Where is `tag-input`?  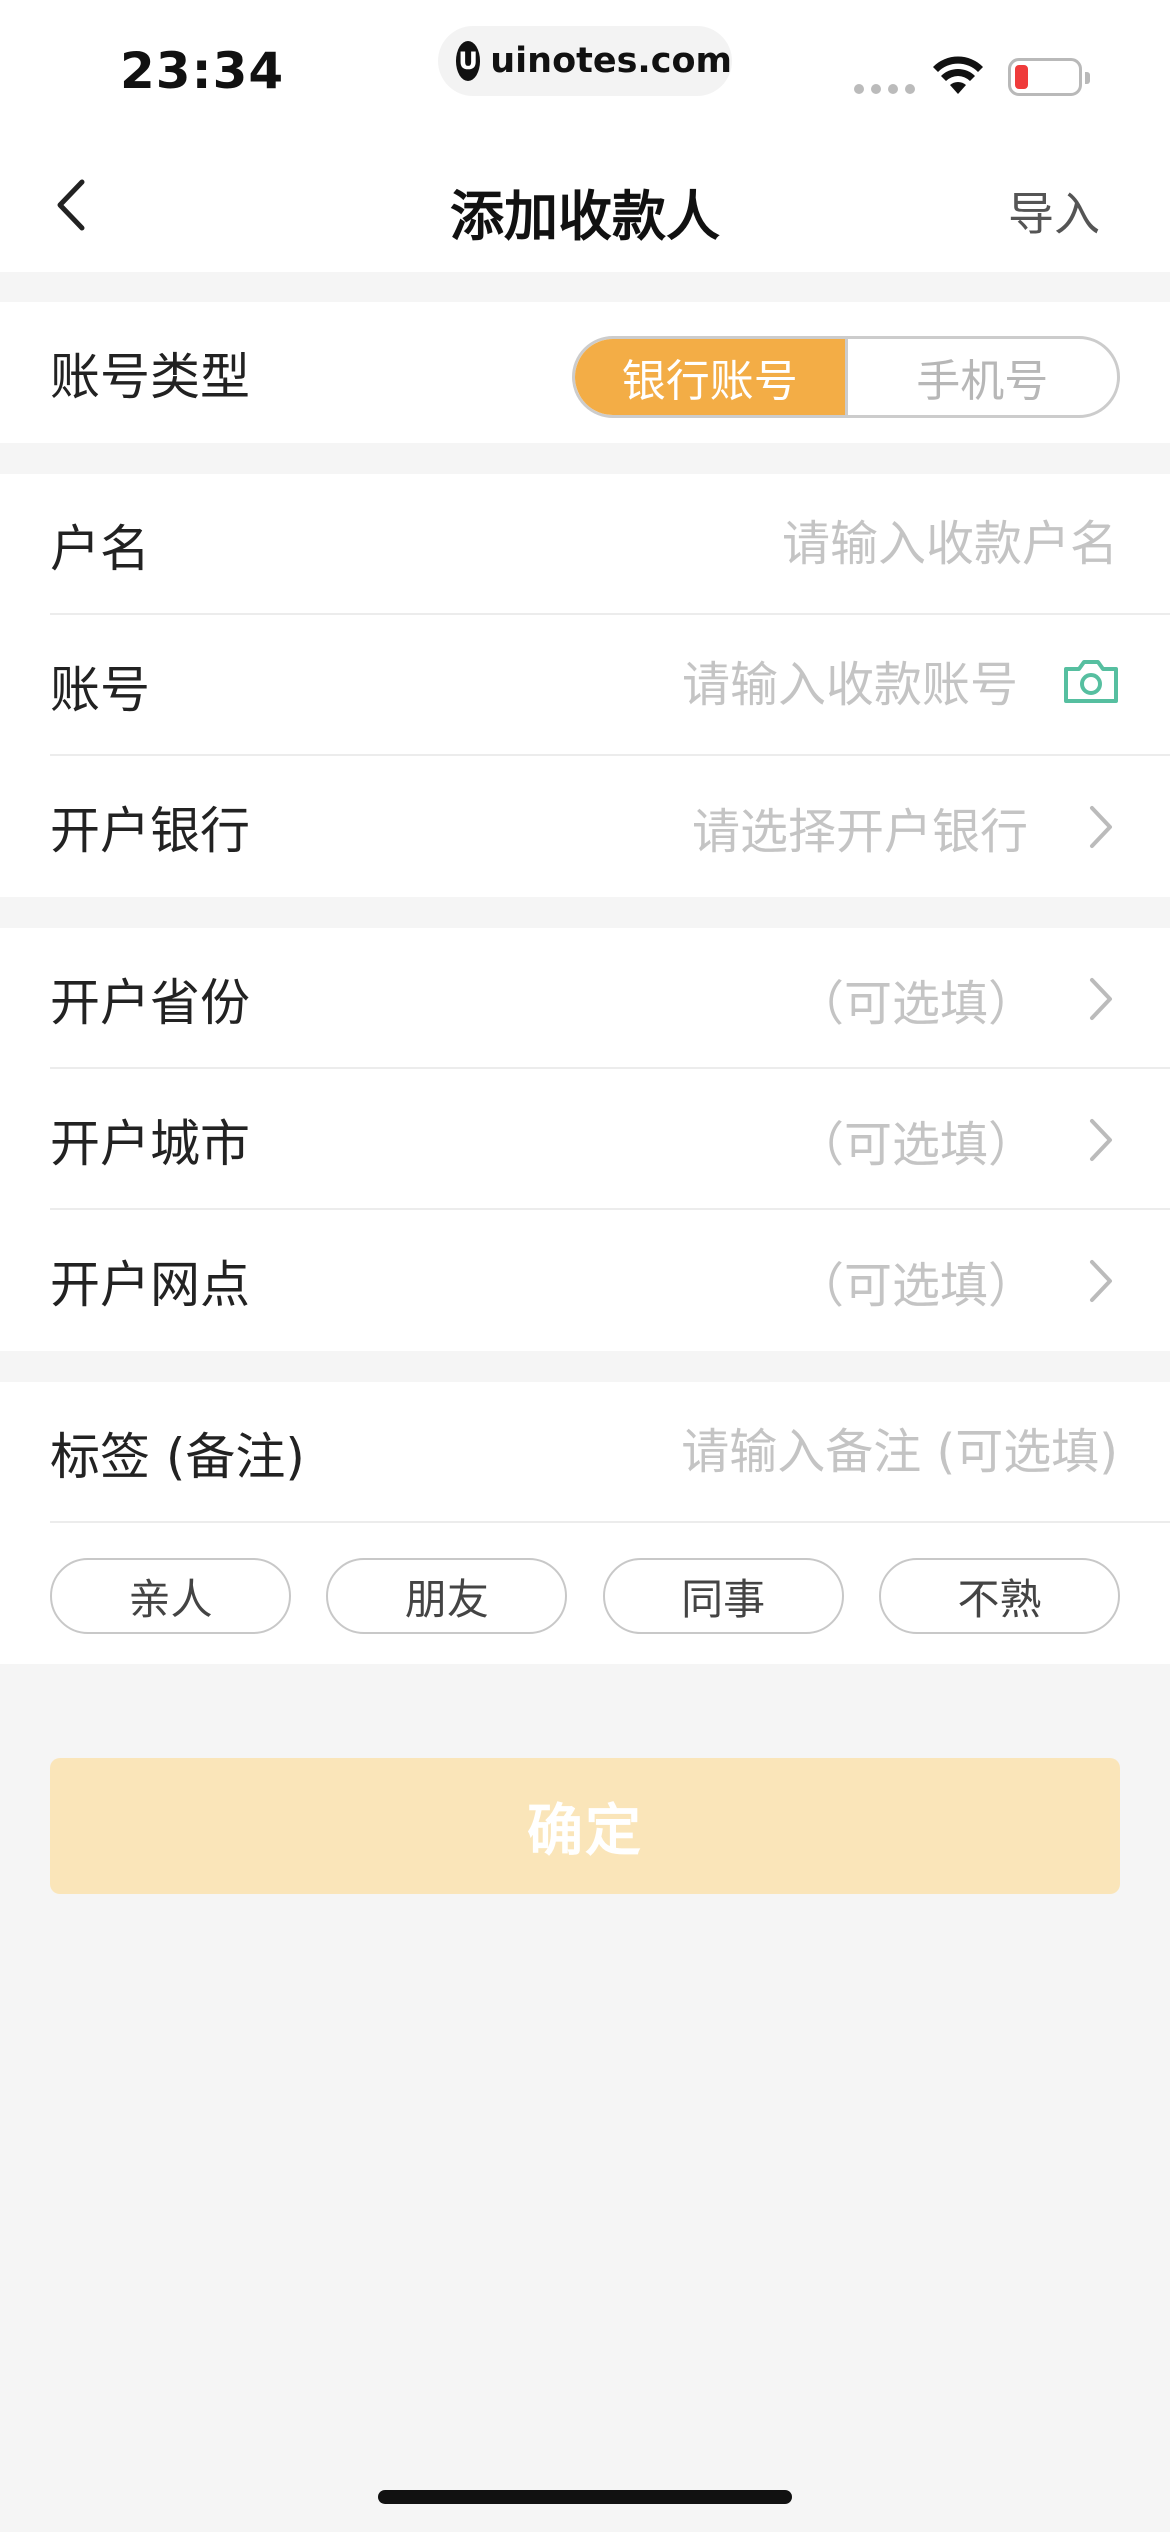 tag-input is located at coordinates (790, 1452).